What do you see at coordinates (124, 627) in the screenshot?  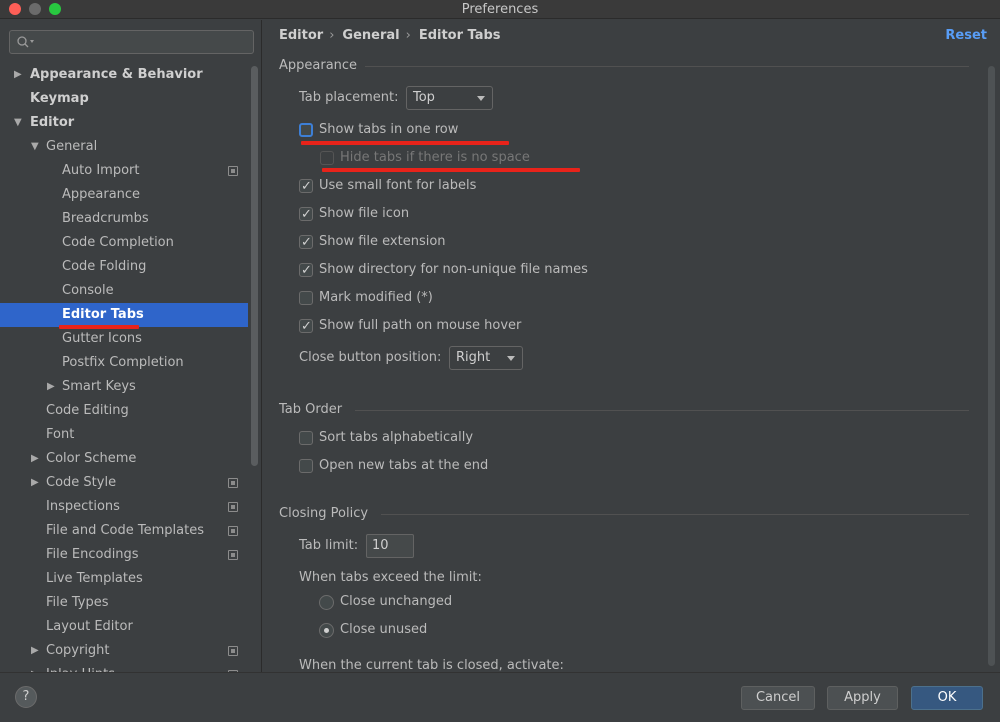 I see `sidebar-item-layout-editor: Layout Editor` at bounding box center [124, 627].